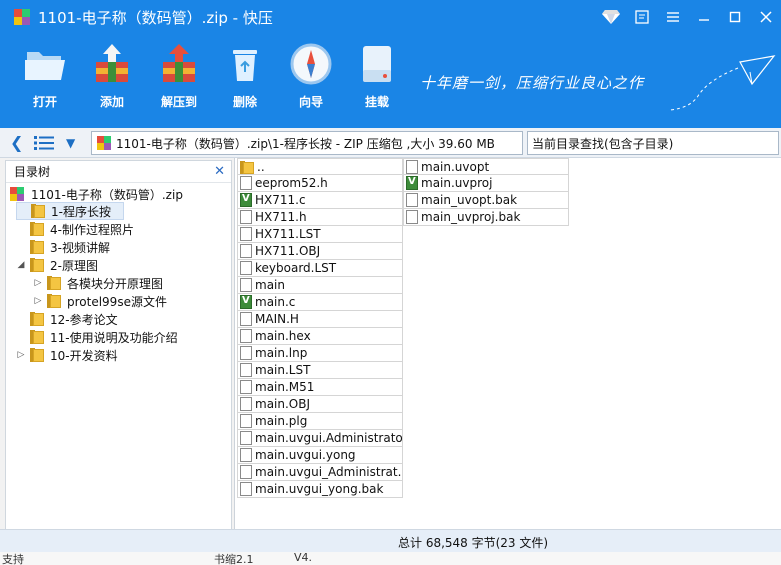 The width and height of the screenshot is (781, 565). What do you see at coordinates (473, 543) in the screenshot?
I see `status-summary: 总计 68,548 字节(23 文件)` at bounding box center [473, 543].